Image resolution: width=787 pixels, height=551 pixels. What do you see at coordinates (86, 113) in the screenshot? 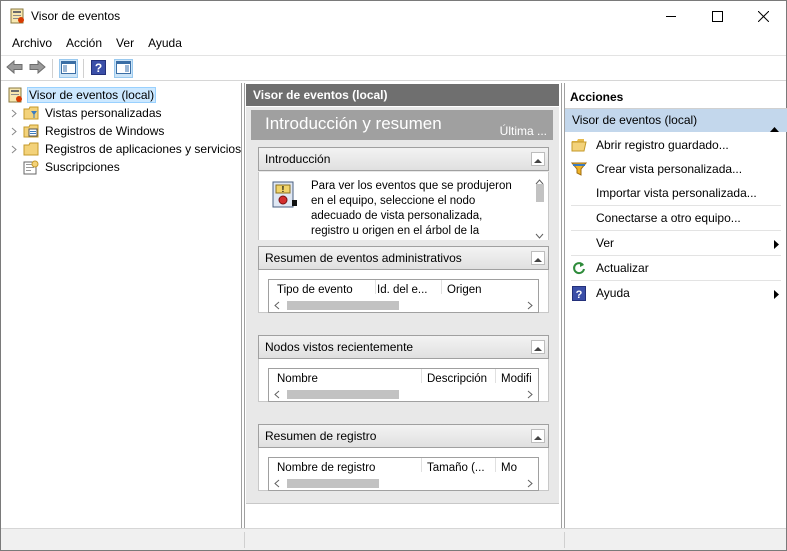
I see `tree-item-custom-views: Vistas personalizadas` at bounding box center [86, 113].